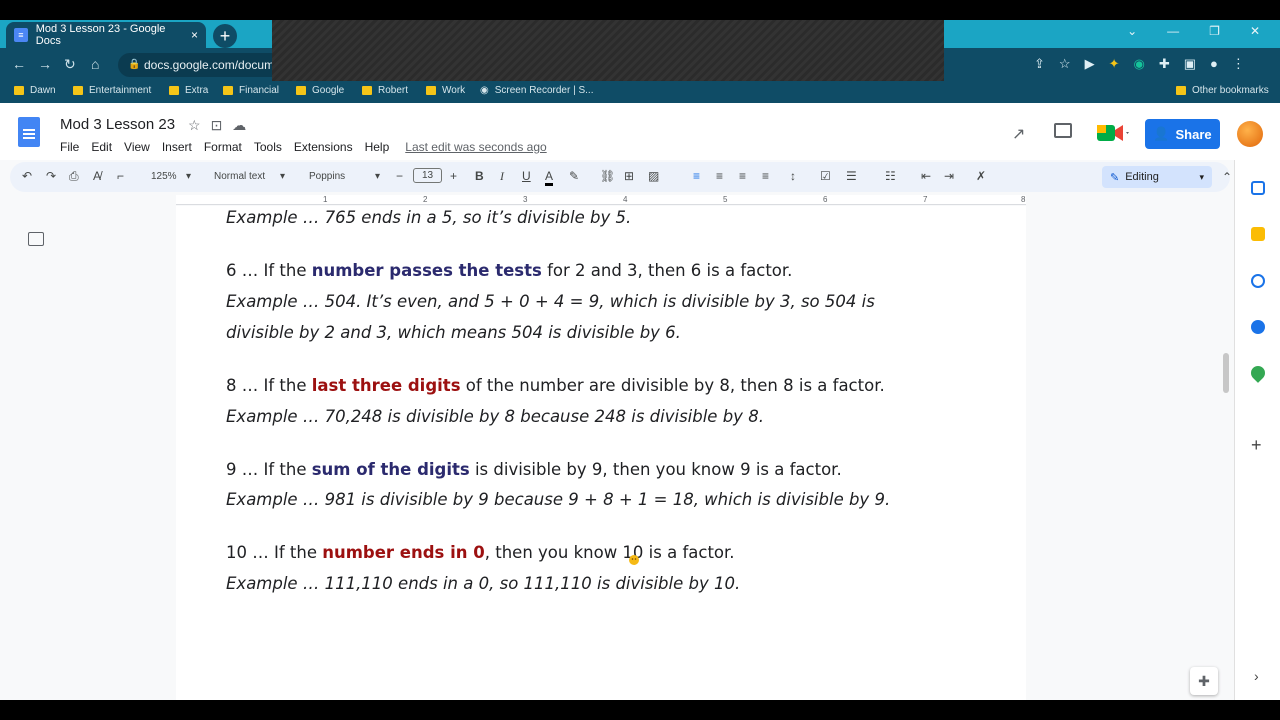 This screenshot has height=720, width=1280. I want to click on browser-tab: ≡ Mod 3 Lesson 23 - Google Docs ×, so click(106, 35).